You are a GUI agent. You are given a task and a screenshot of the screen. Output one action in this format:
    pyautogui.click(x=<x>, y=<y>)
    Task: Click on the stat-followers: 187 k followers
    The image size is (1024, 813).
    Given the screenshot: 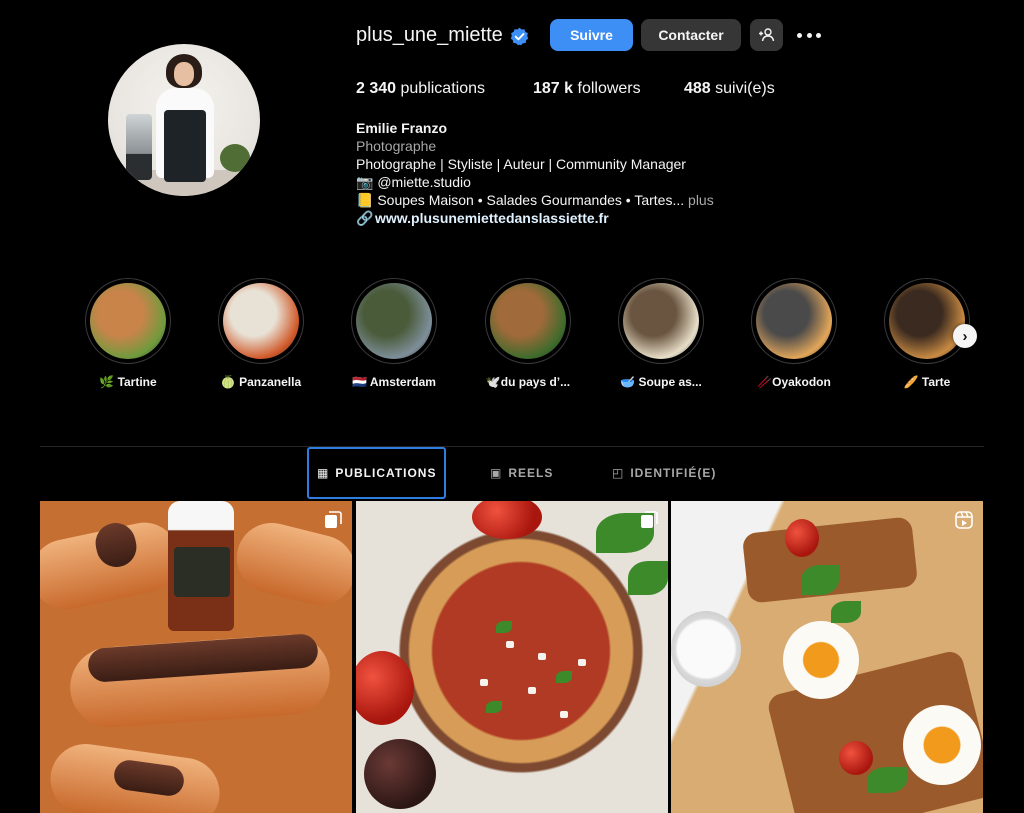 What is the action you would take?
    pyautogui.click(x=587, y=89)
    